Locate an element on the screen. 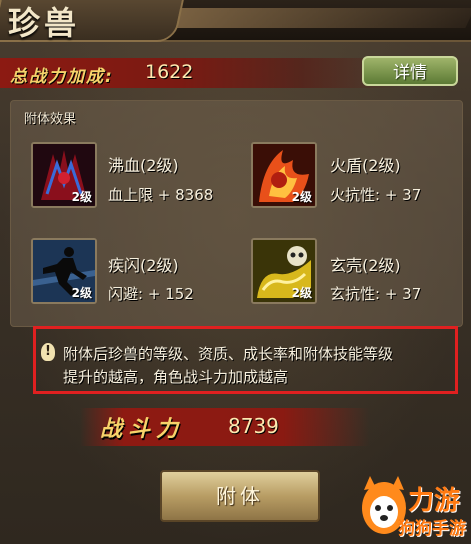 This screenshot has width=471, height=544. total-power-label: 总战力加成: is located at coordinates (62, 77).